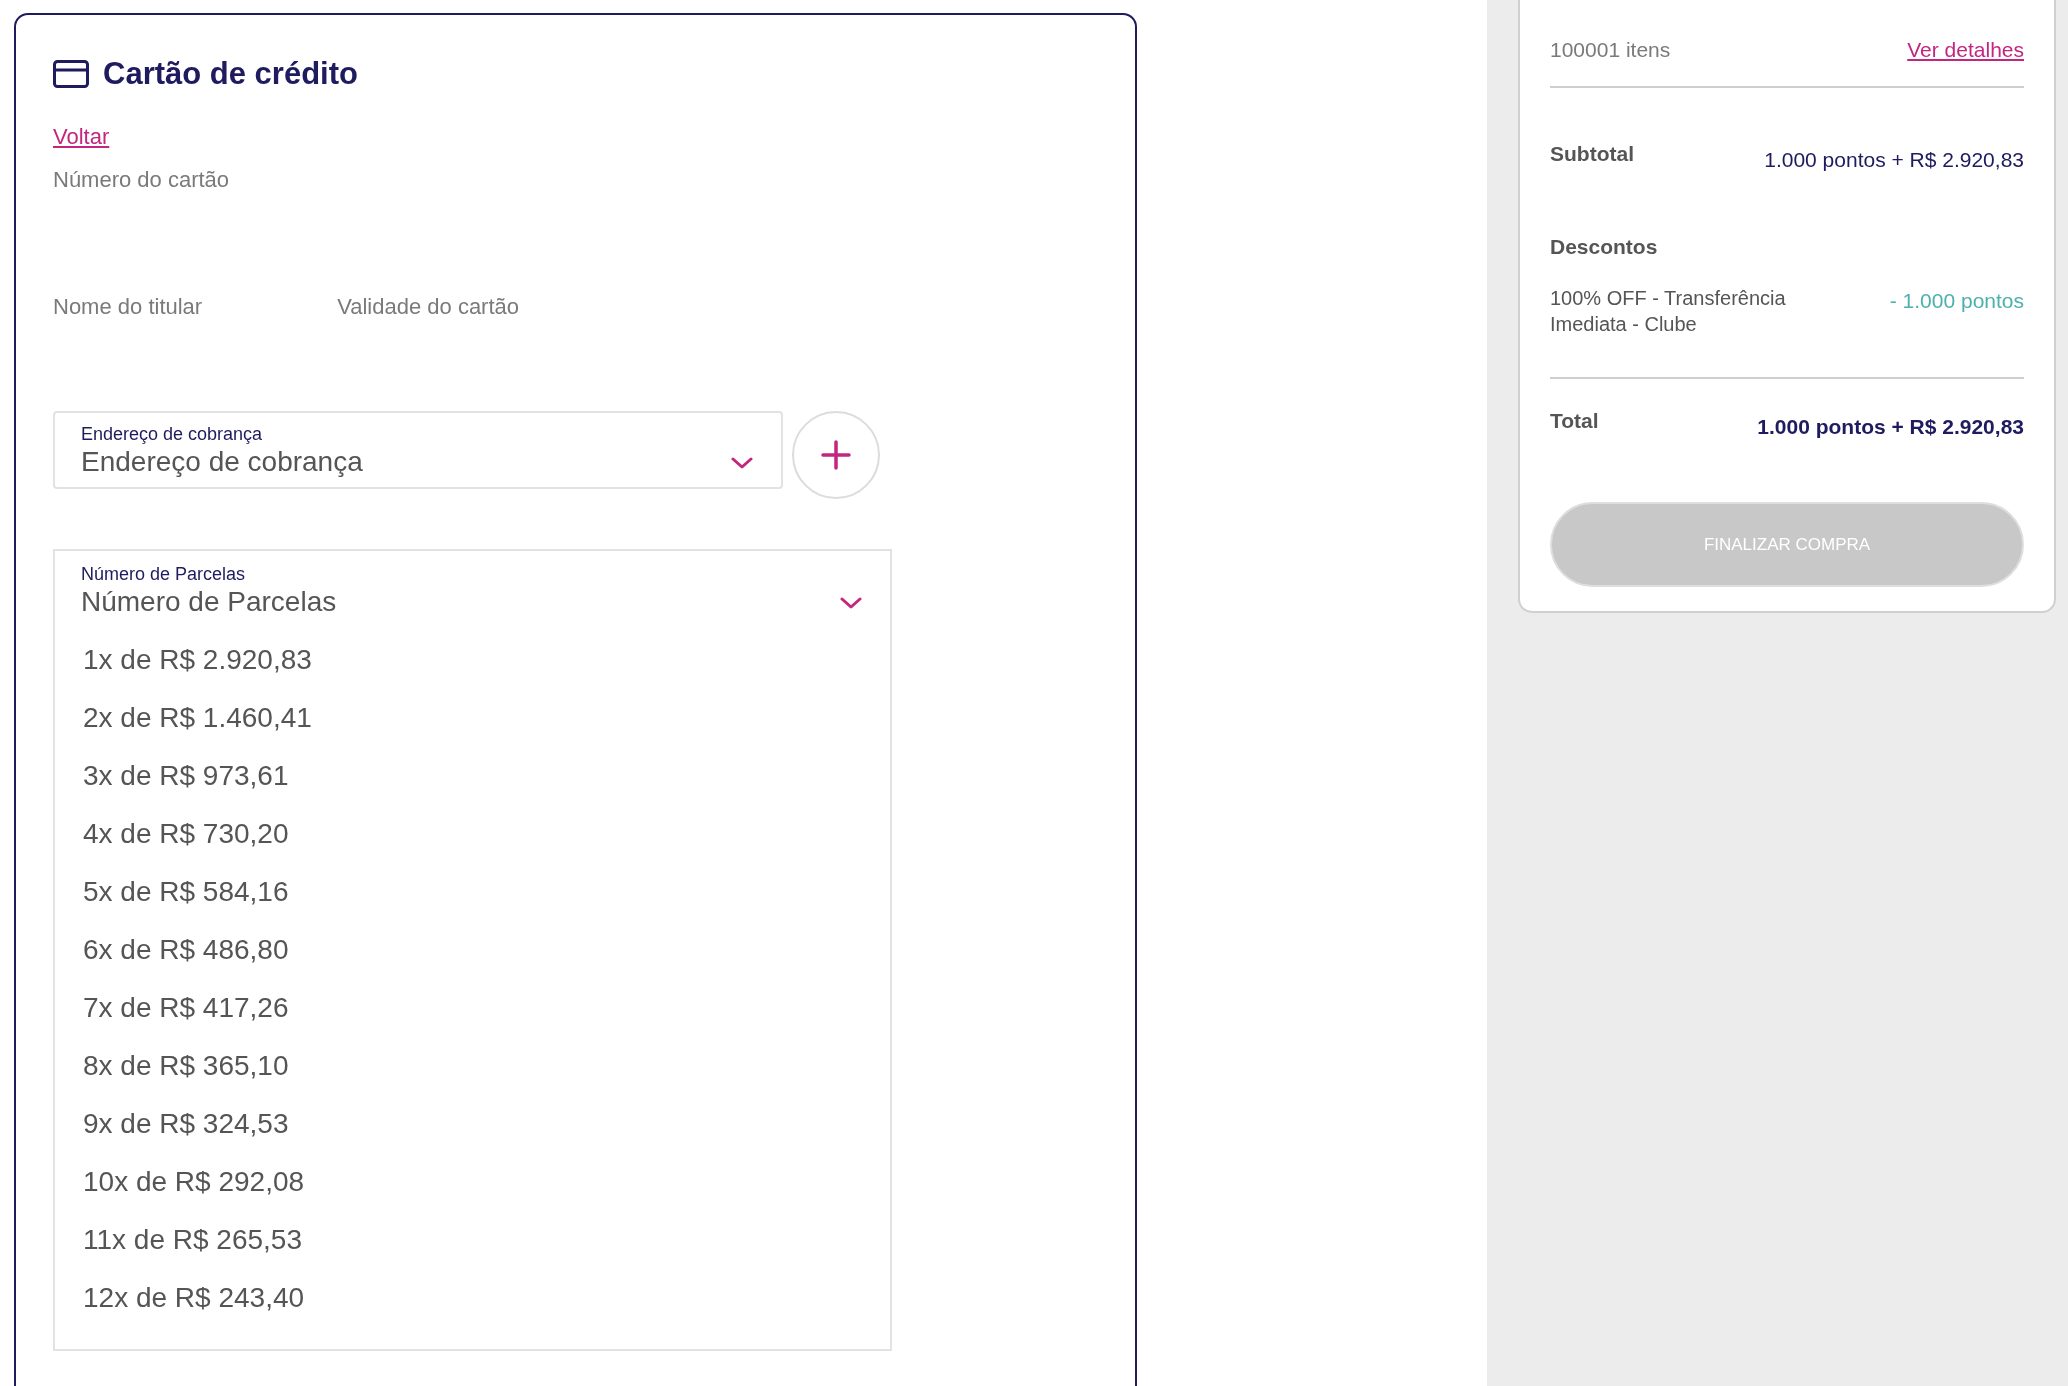 This screenshot has height=1386, width=2068. Describe the element at coordinates (472, 659) in the screenshot. I see `installment-option: 1x de R$ 2.920,83` at that location.